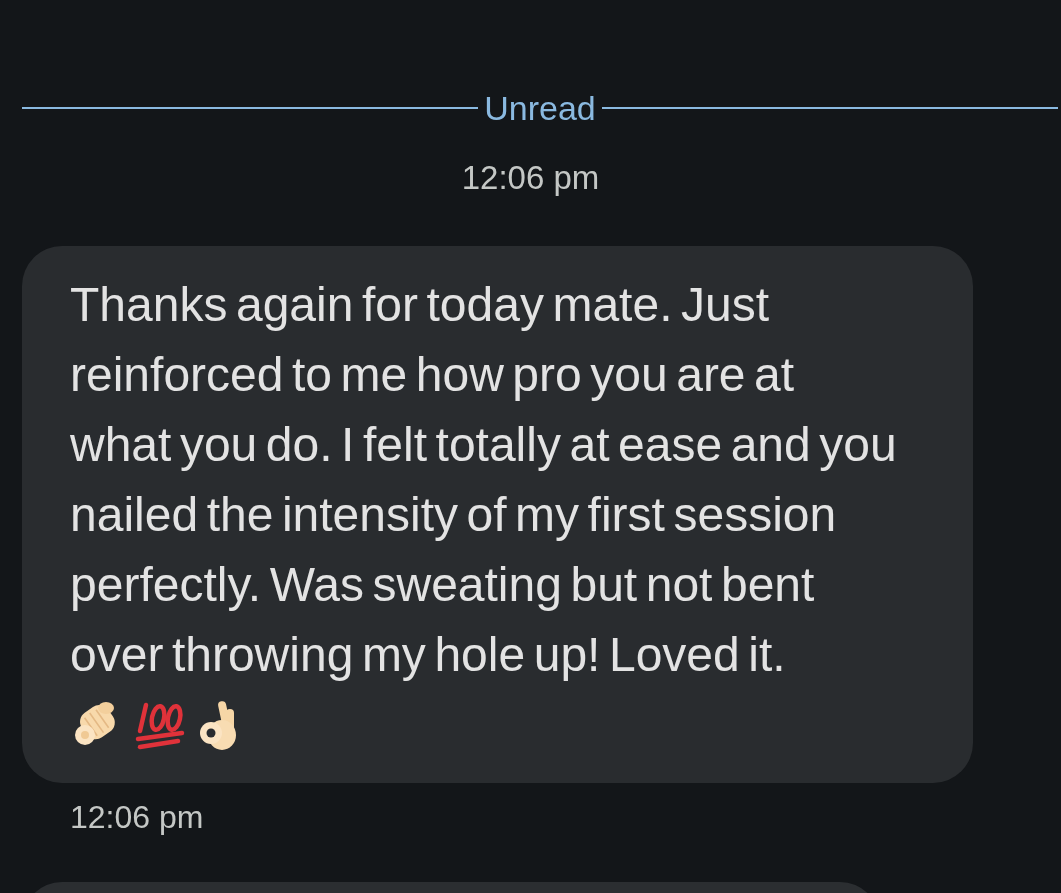 The width and height of the screenshot is (1061, 893). I want to click on unread-label: Unread, so click(540, 108).